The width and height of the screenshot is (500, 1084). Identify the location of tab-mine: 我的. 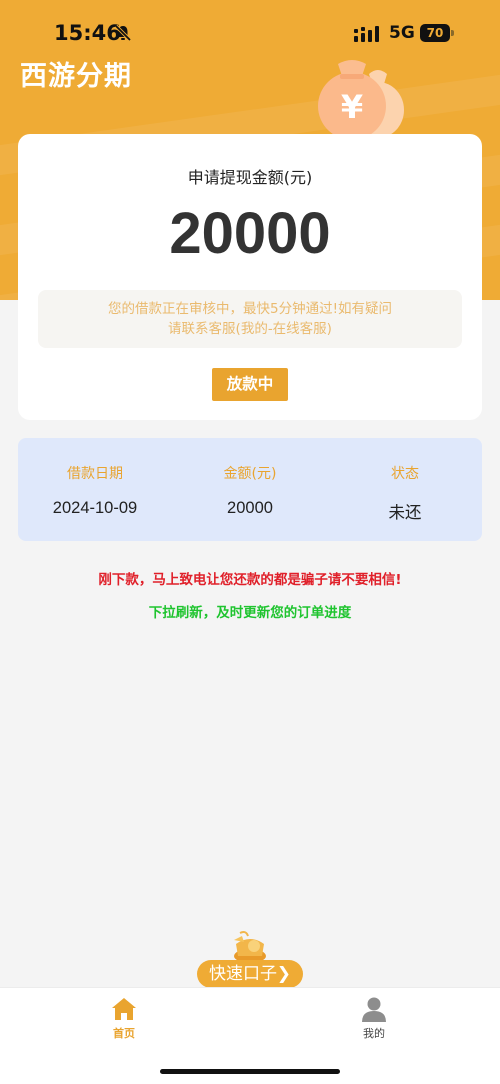
(374, 1024).